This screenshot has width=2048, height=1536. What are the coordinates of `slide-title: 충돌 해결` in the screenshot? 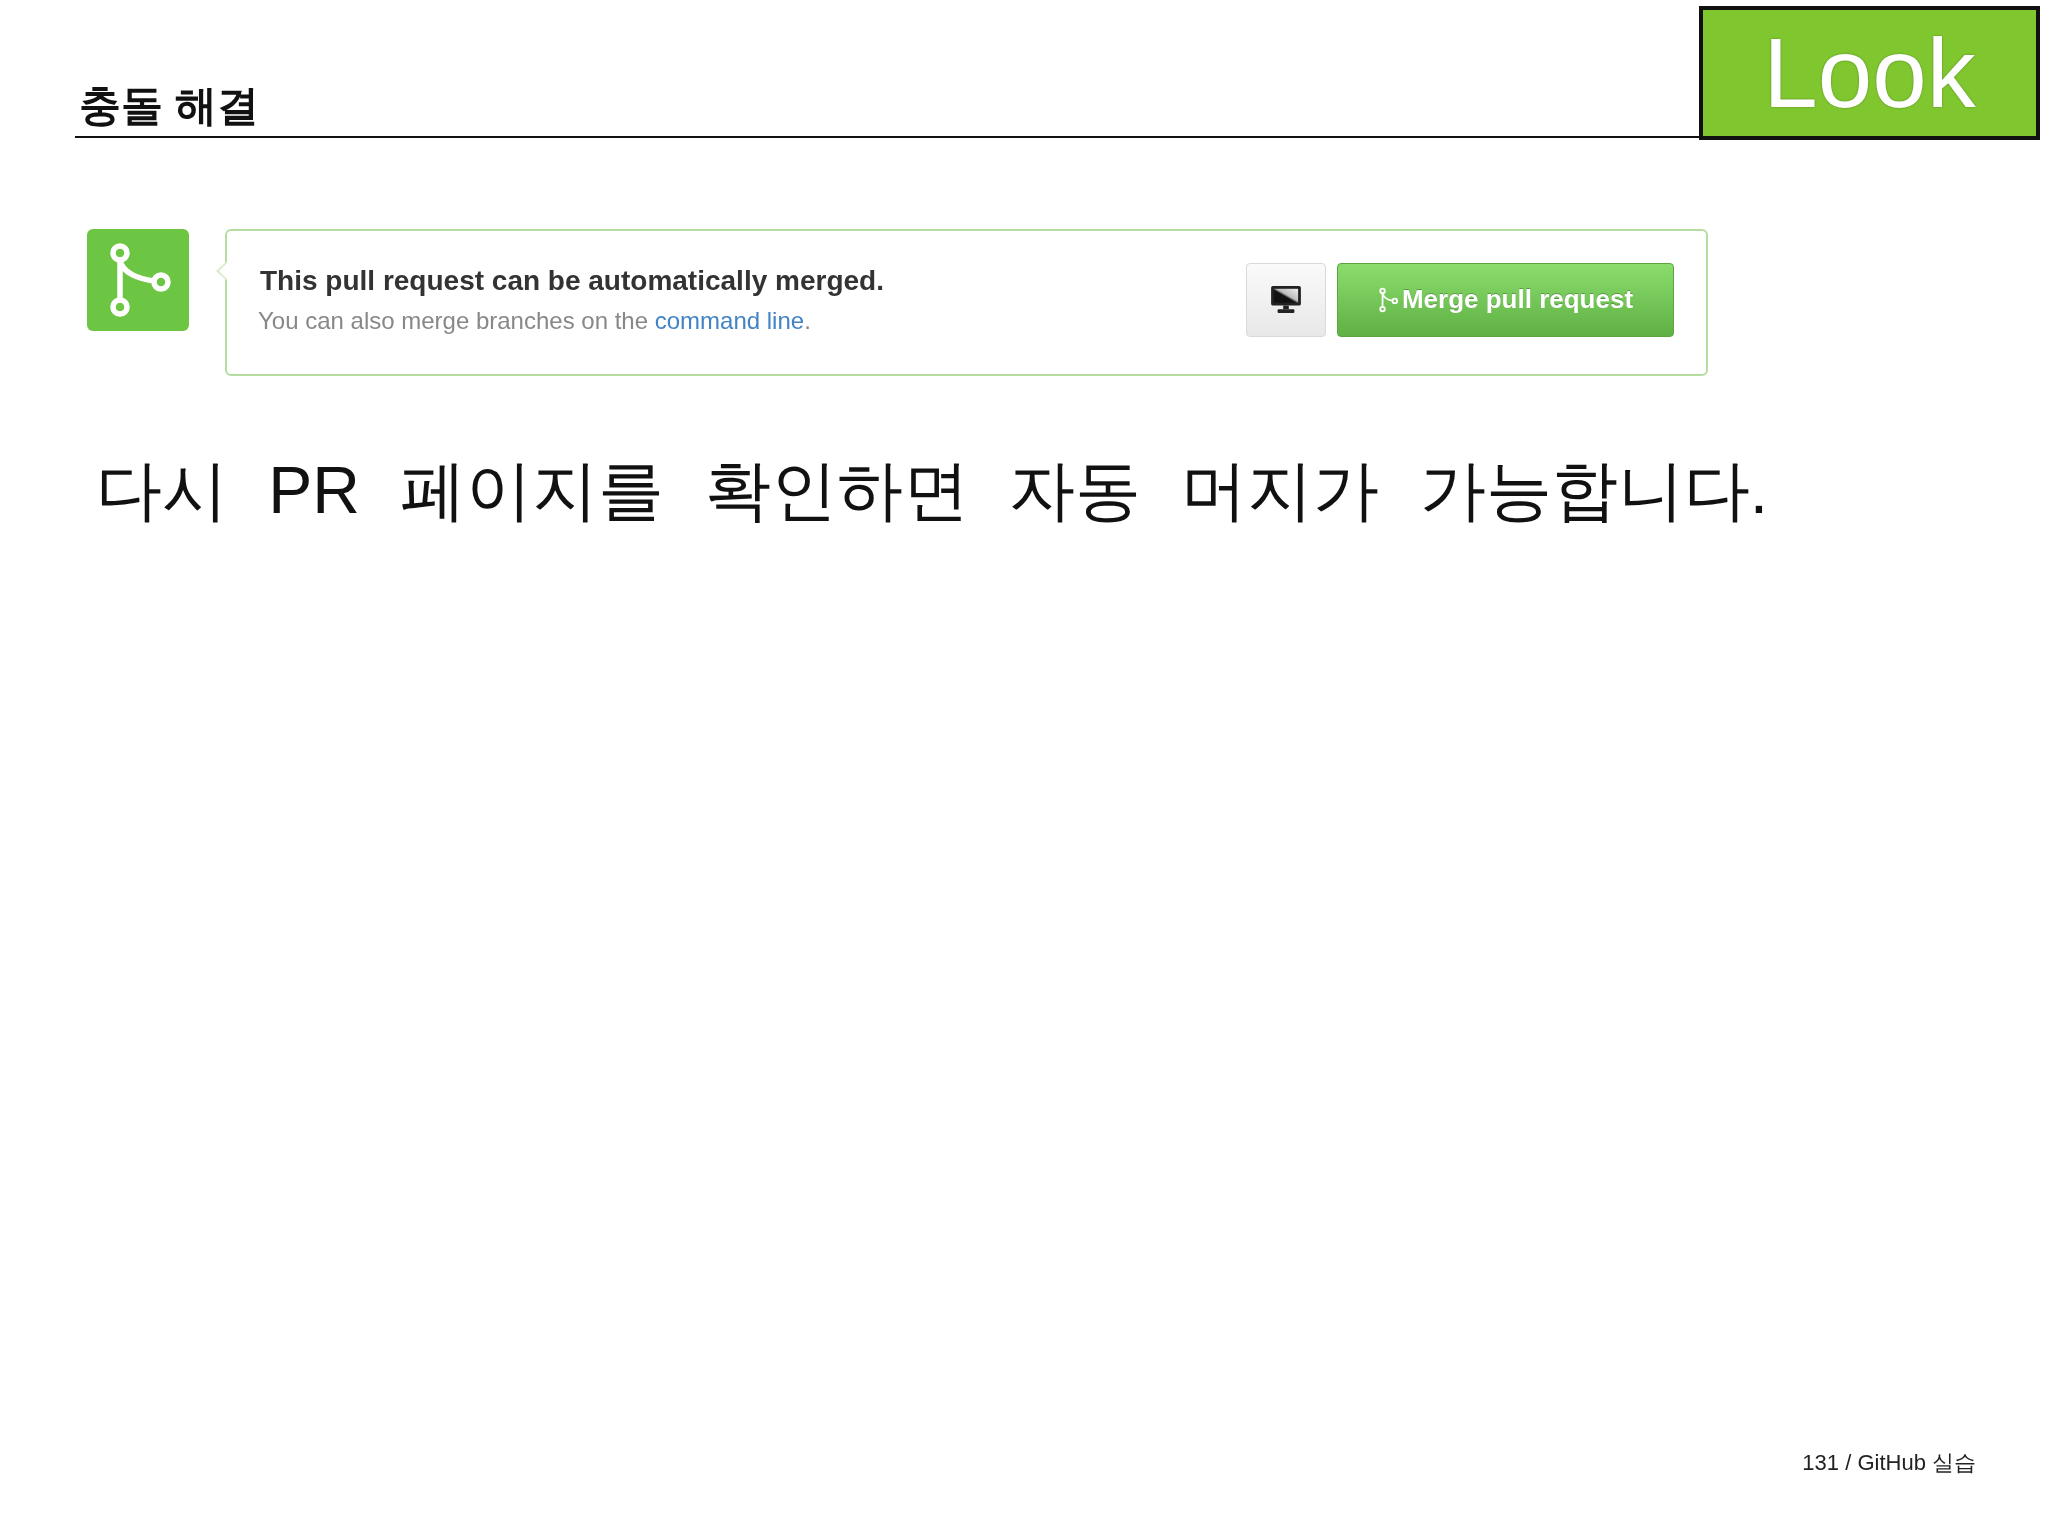 It's located at (169, 105).